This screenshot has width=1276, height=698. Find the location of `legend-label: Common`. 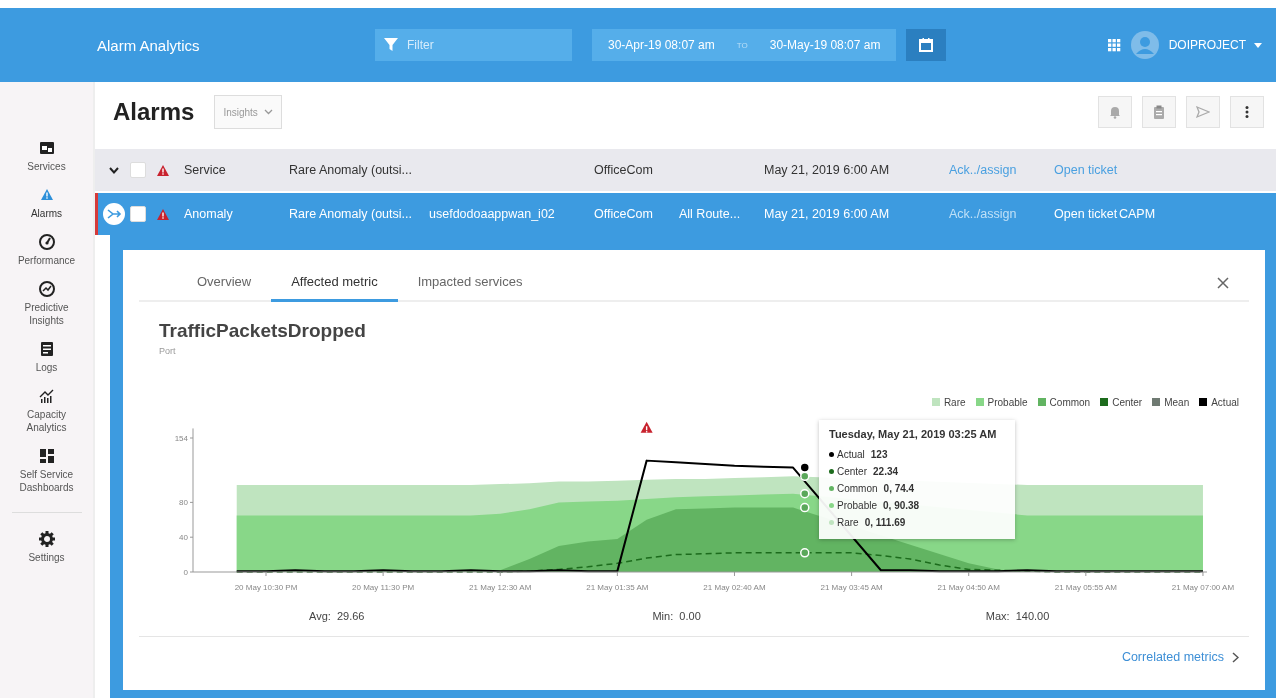

legend-label: Common is located at coordinates (1070, 402).